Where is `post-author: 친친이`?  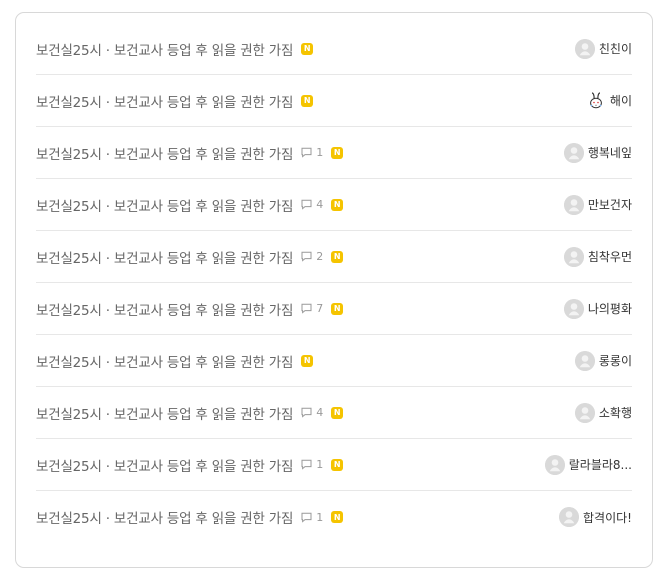 post-author: 친친이 is located at coordinates (603, 48).